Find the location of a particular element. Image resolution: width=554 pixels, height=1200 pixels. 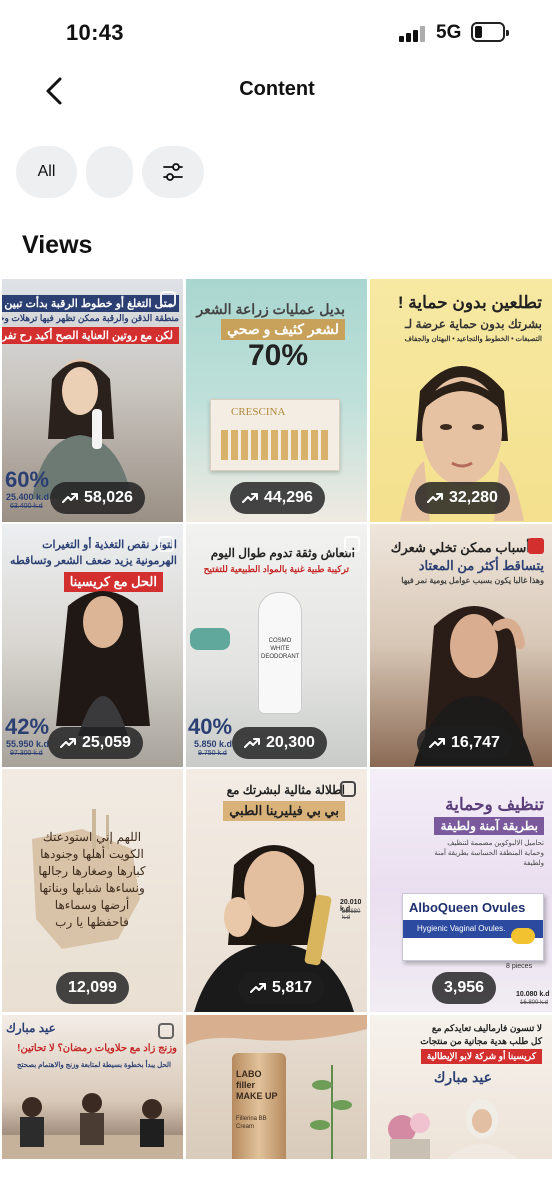

tile-headline: بشرتك بدون حماية عرضة لـ is located at coordinates (473, 324).